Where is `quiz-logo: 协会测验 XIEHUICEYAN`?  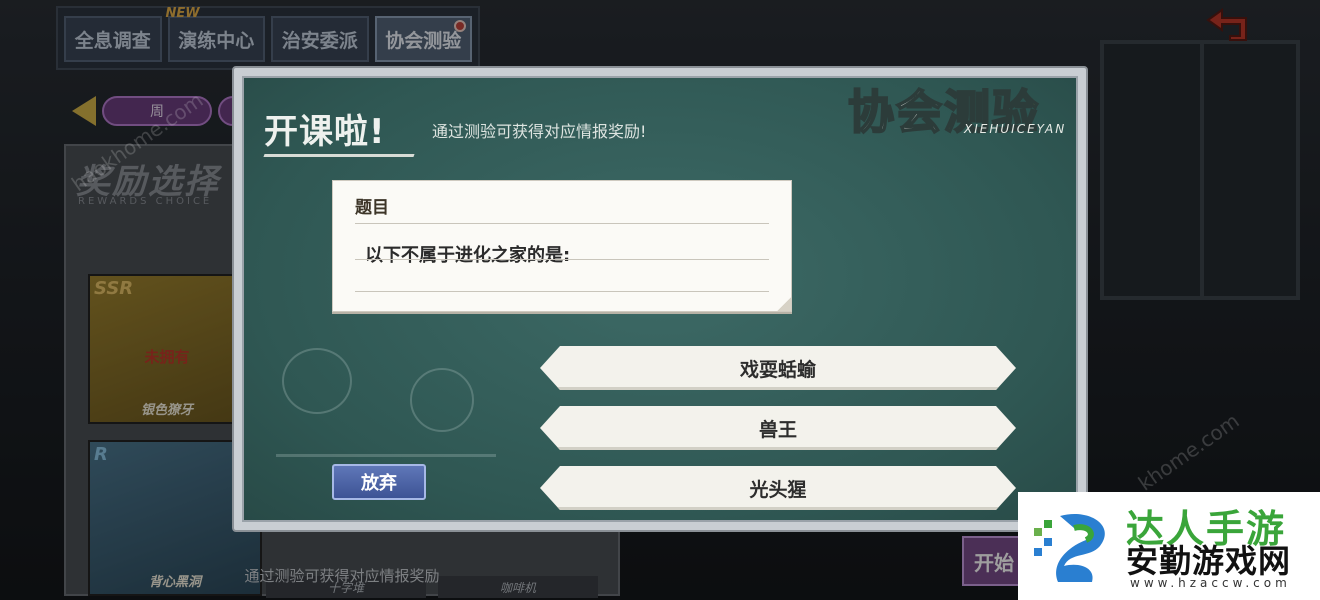
quiz-logo: 协会测验 XIEHUICEYAN is located at coordinates (961, 109).